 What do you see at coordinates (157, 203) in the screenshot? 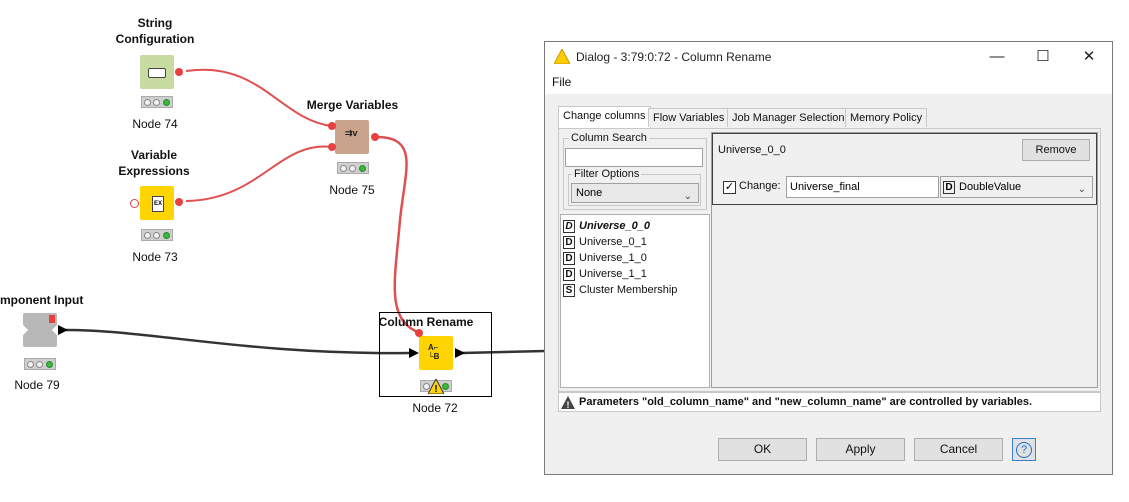
I see `expression-icon: EX` at bounding box center [157, 203].